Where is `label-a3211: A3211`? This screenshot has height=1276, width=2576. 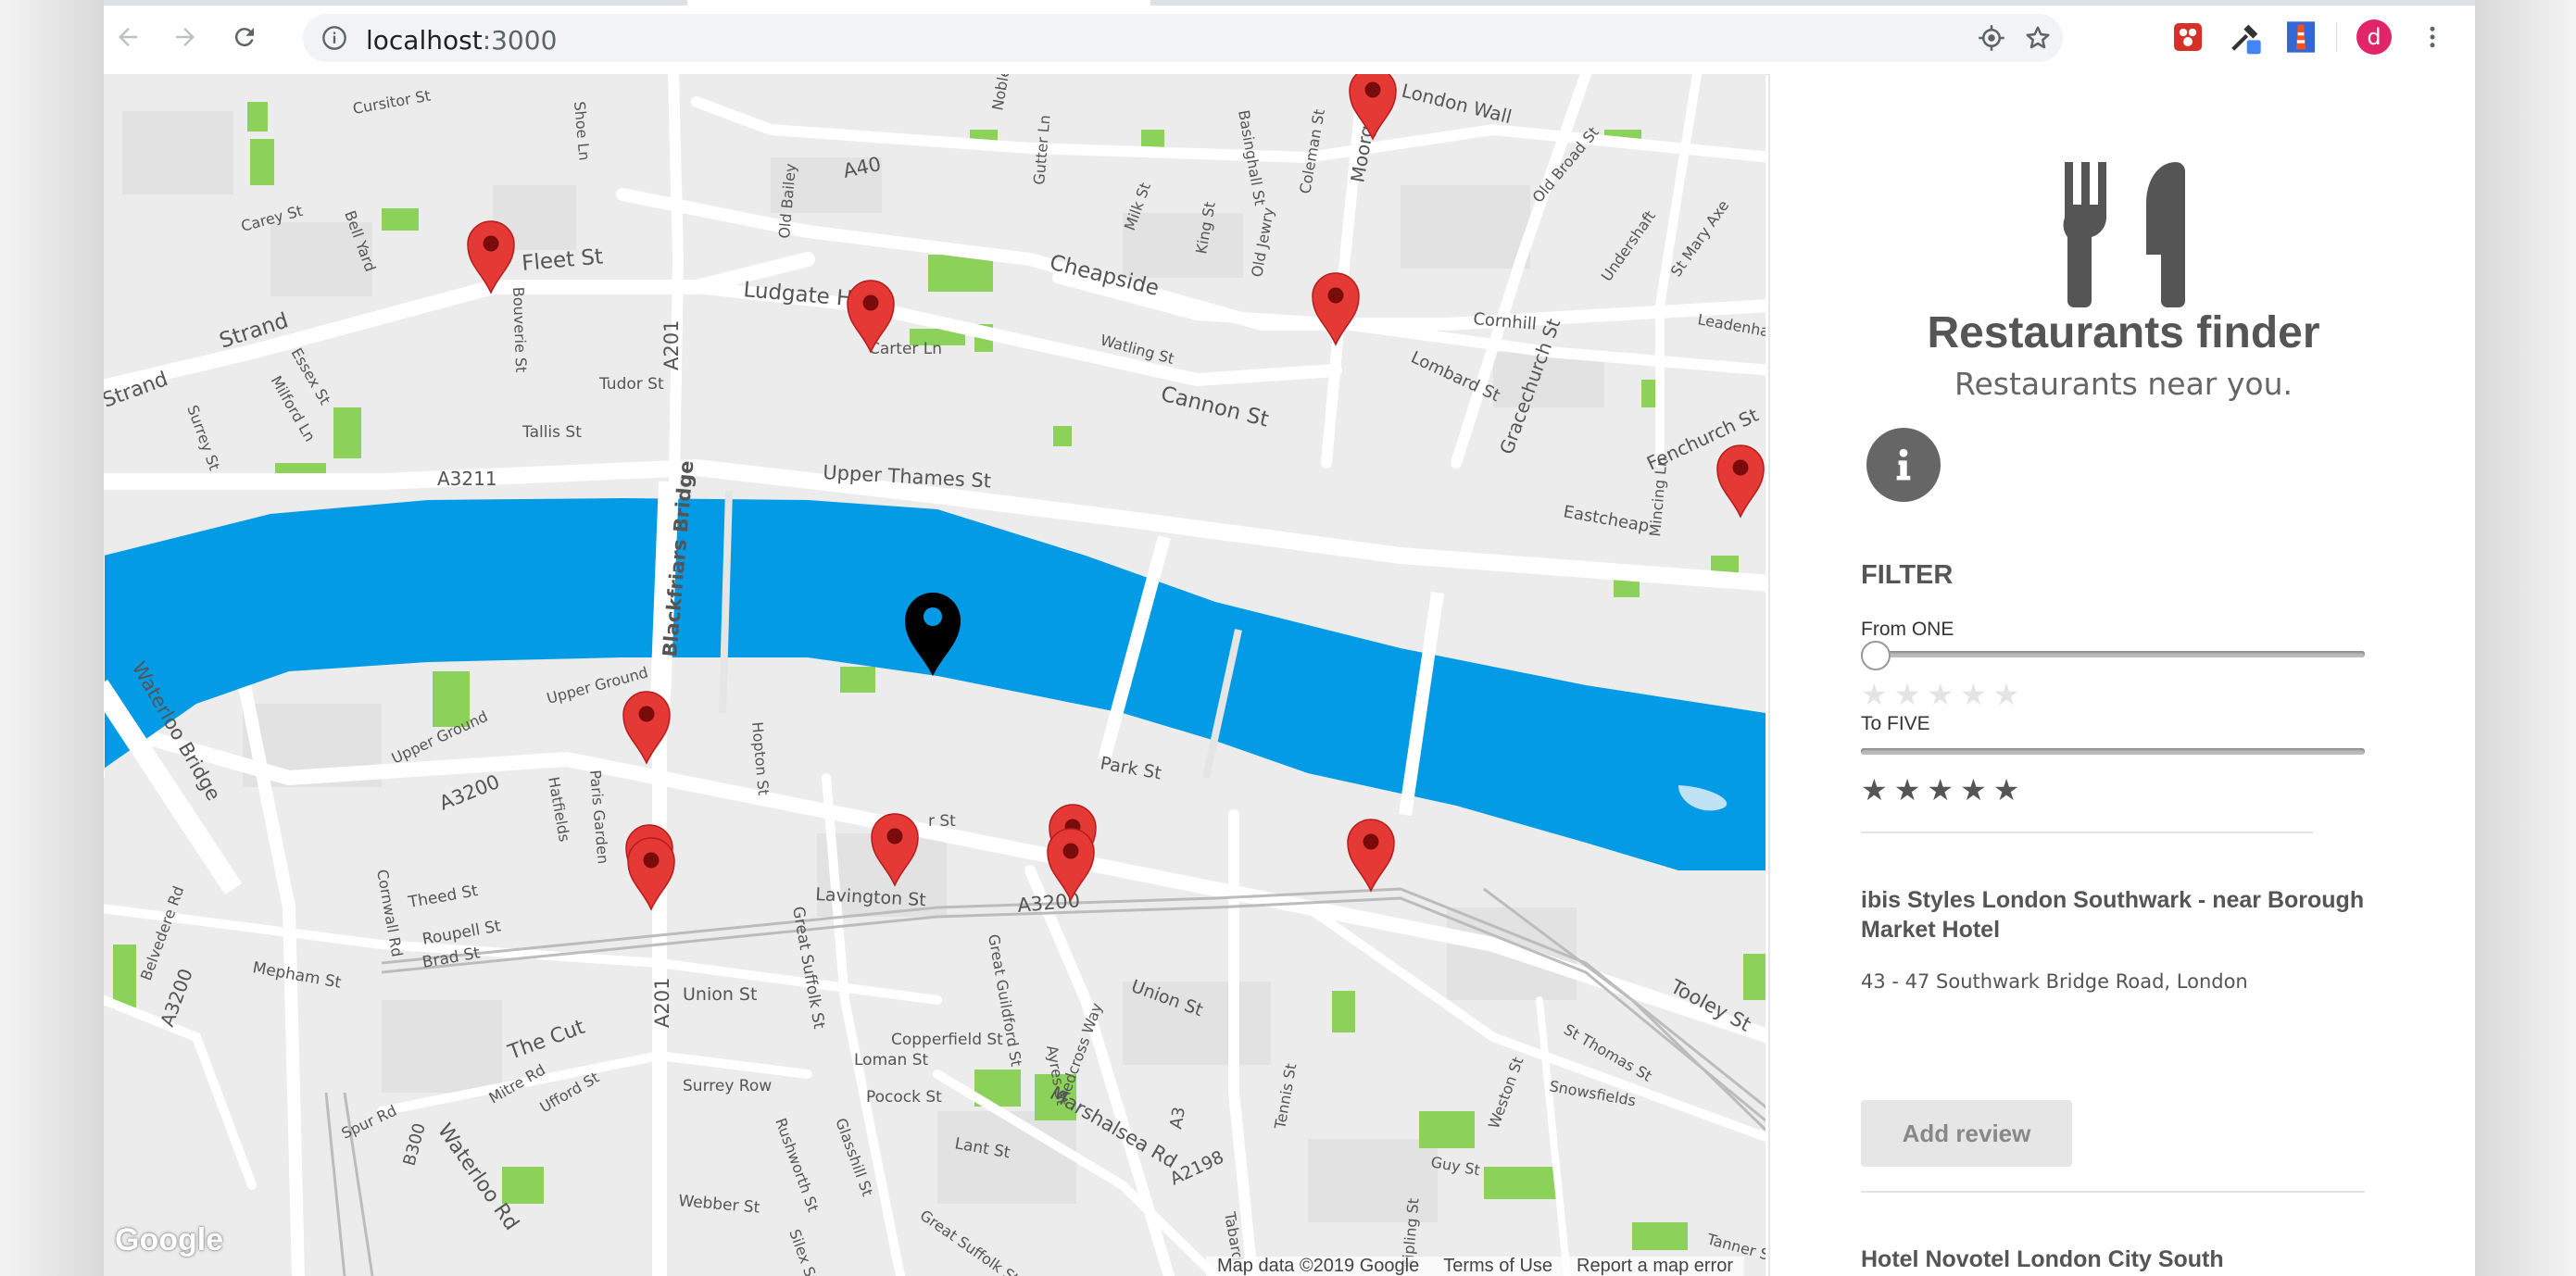
label-a3211: A3211 is located at coordinates (467, 479).